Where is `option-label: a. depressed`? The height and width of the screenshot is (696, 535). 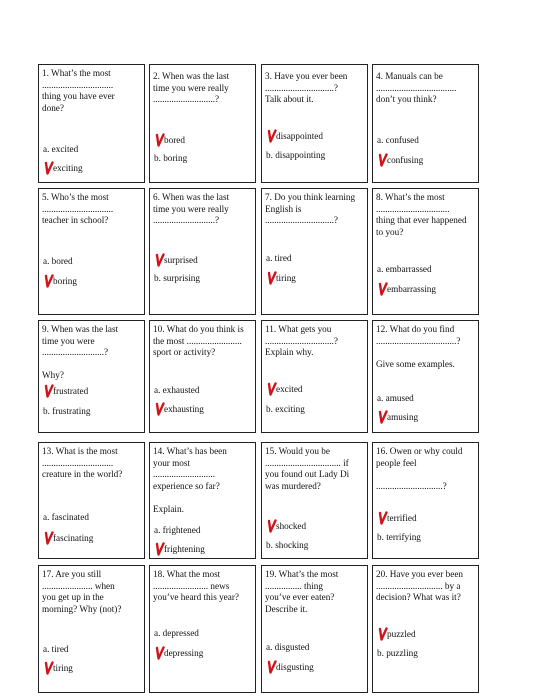 option-label: a. depressed is located at coordinates (176, 633).